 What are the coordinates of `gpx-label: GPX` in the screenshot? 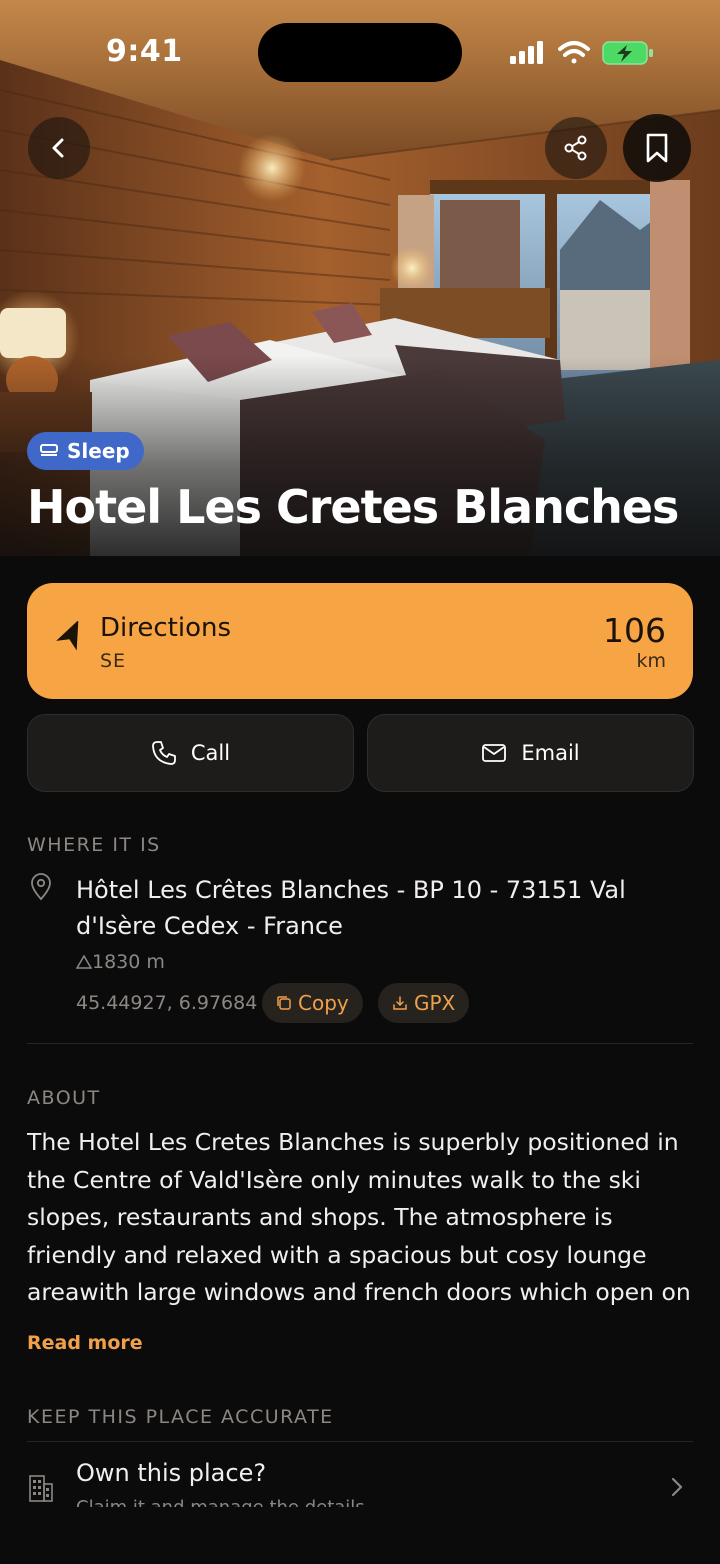 It's located at (435, 1003).